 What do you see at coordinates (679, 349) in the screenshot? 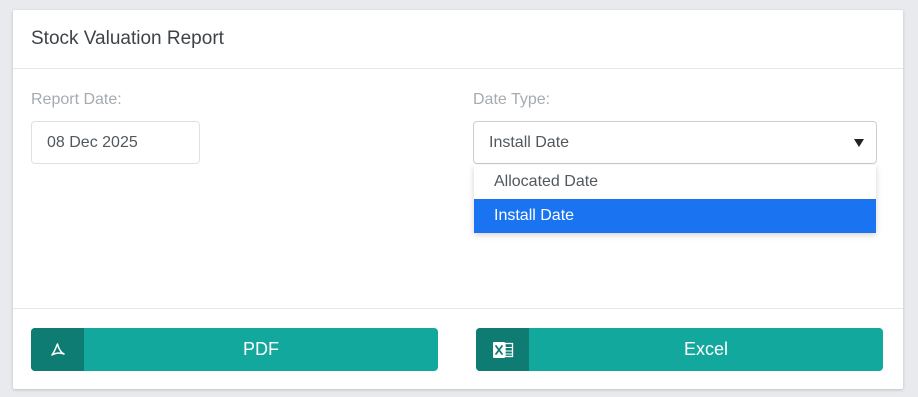
I see `excel-button: Excel` at bounding box center [679, 349].